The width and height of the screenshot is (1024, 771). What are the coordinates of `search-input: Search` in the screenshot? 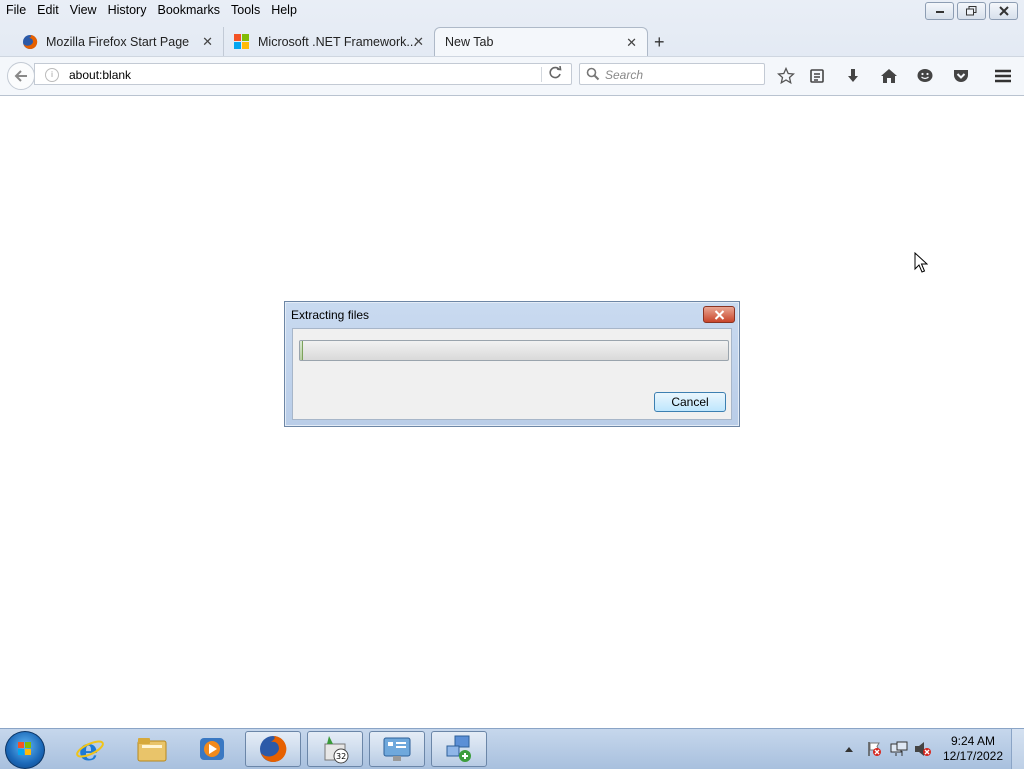 It's located at (672, 74).